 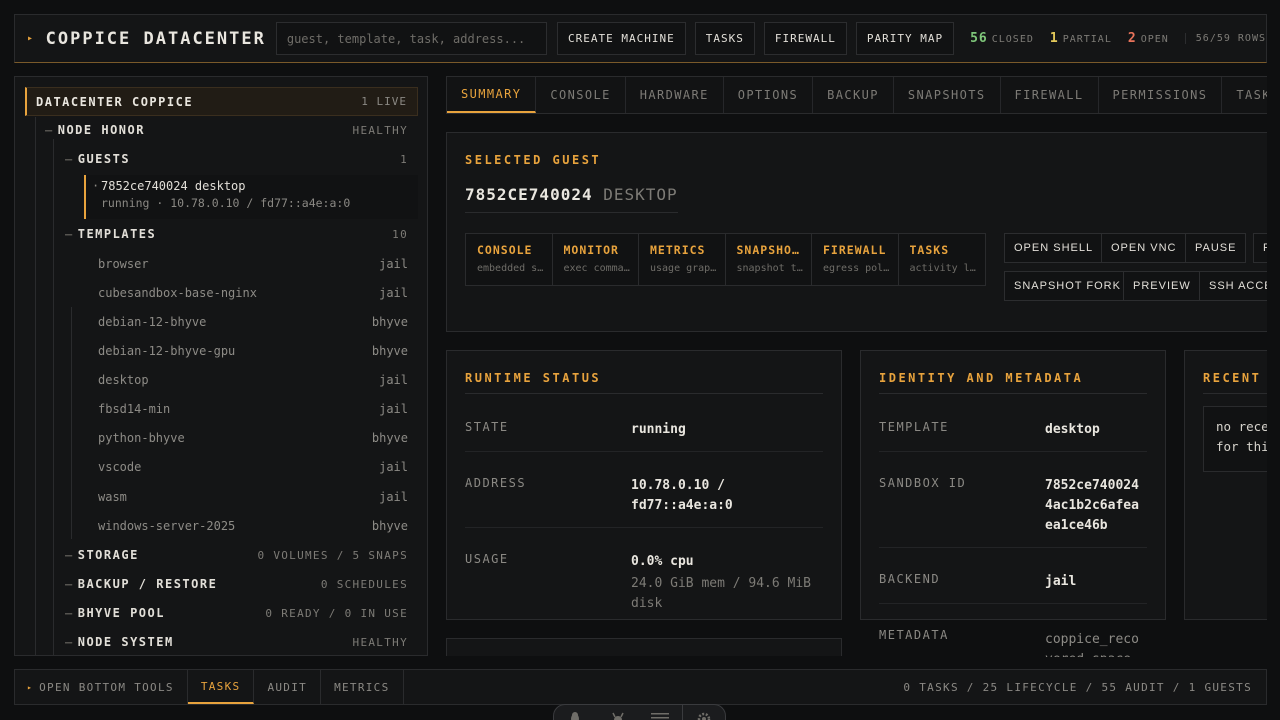 I want to click on template-item: debian-12-bhyve-gpu bhyve, so click(x=253, y=351).